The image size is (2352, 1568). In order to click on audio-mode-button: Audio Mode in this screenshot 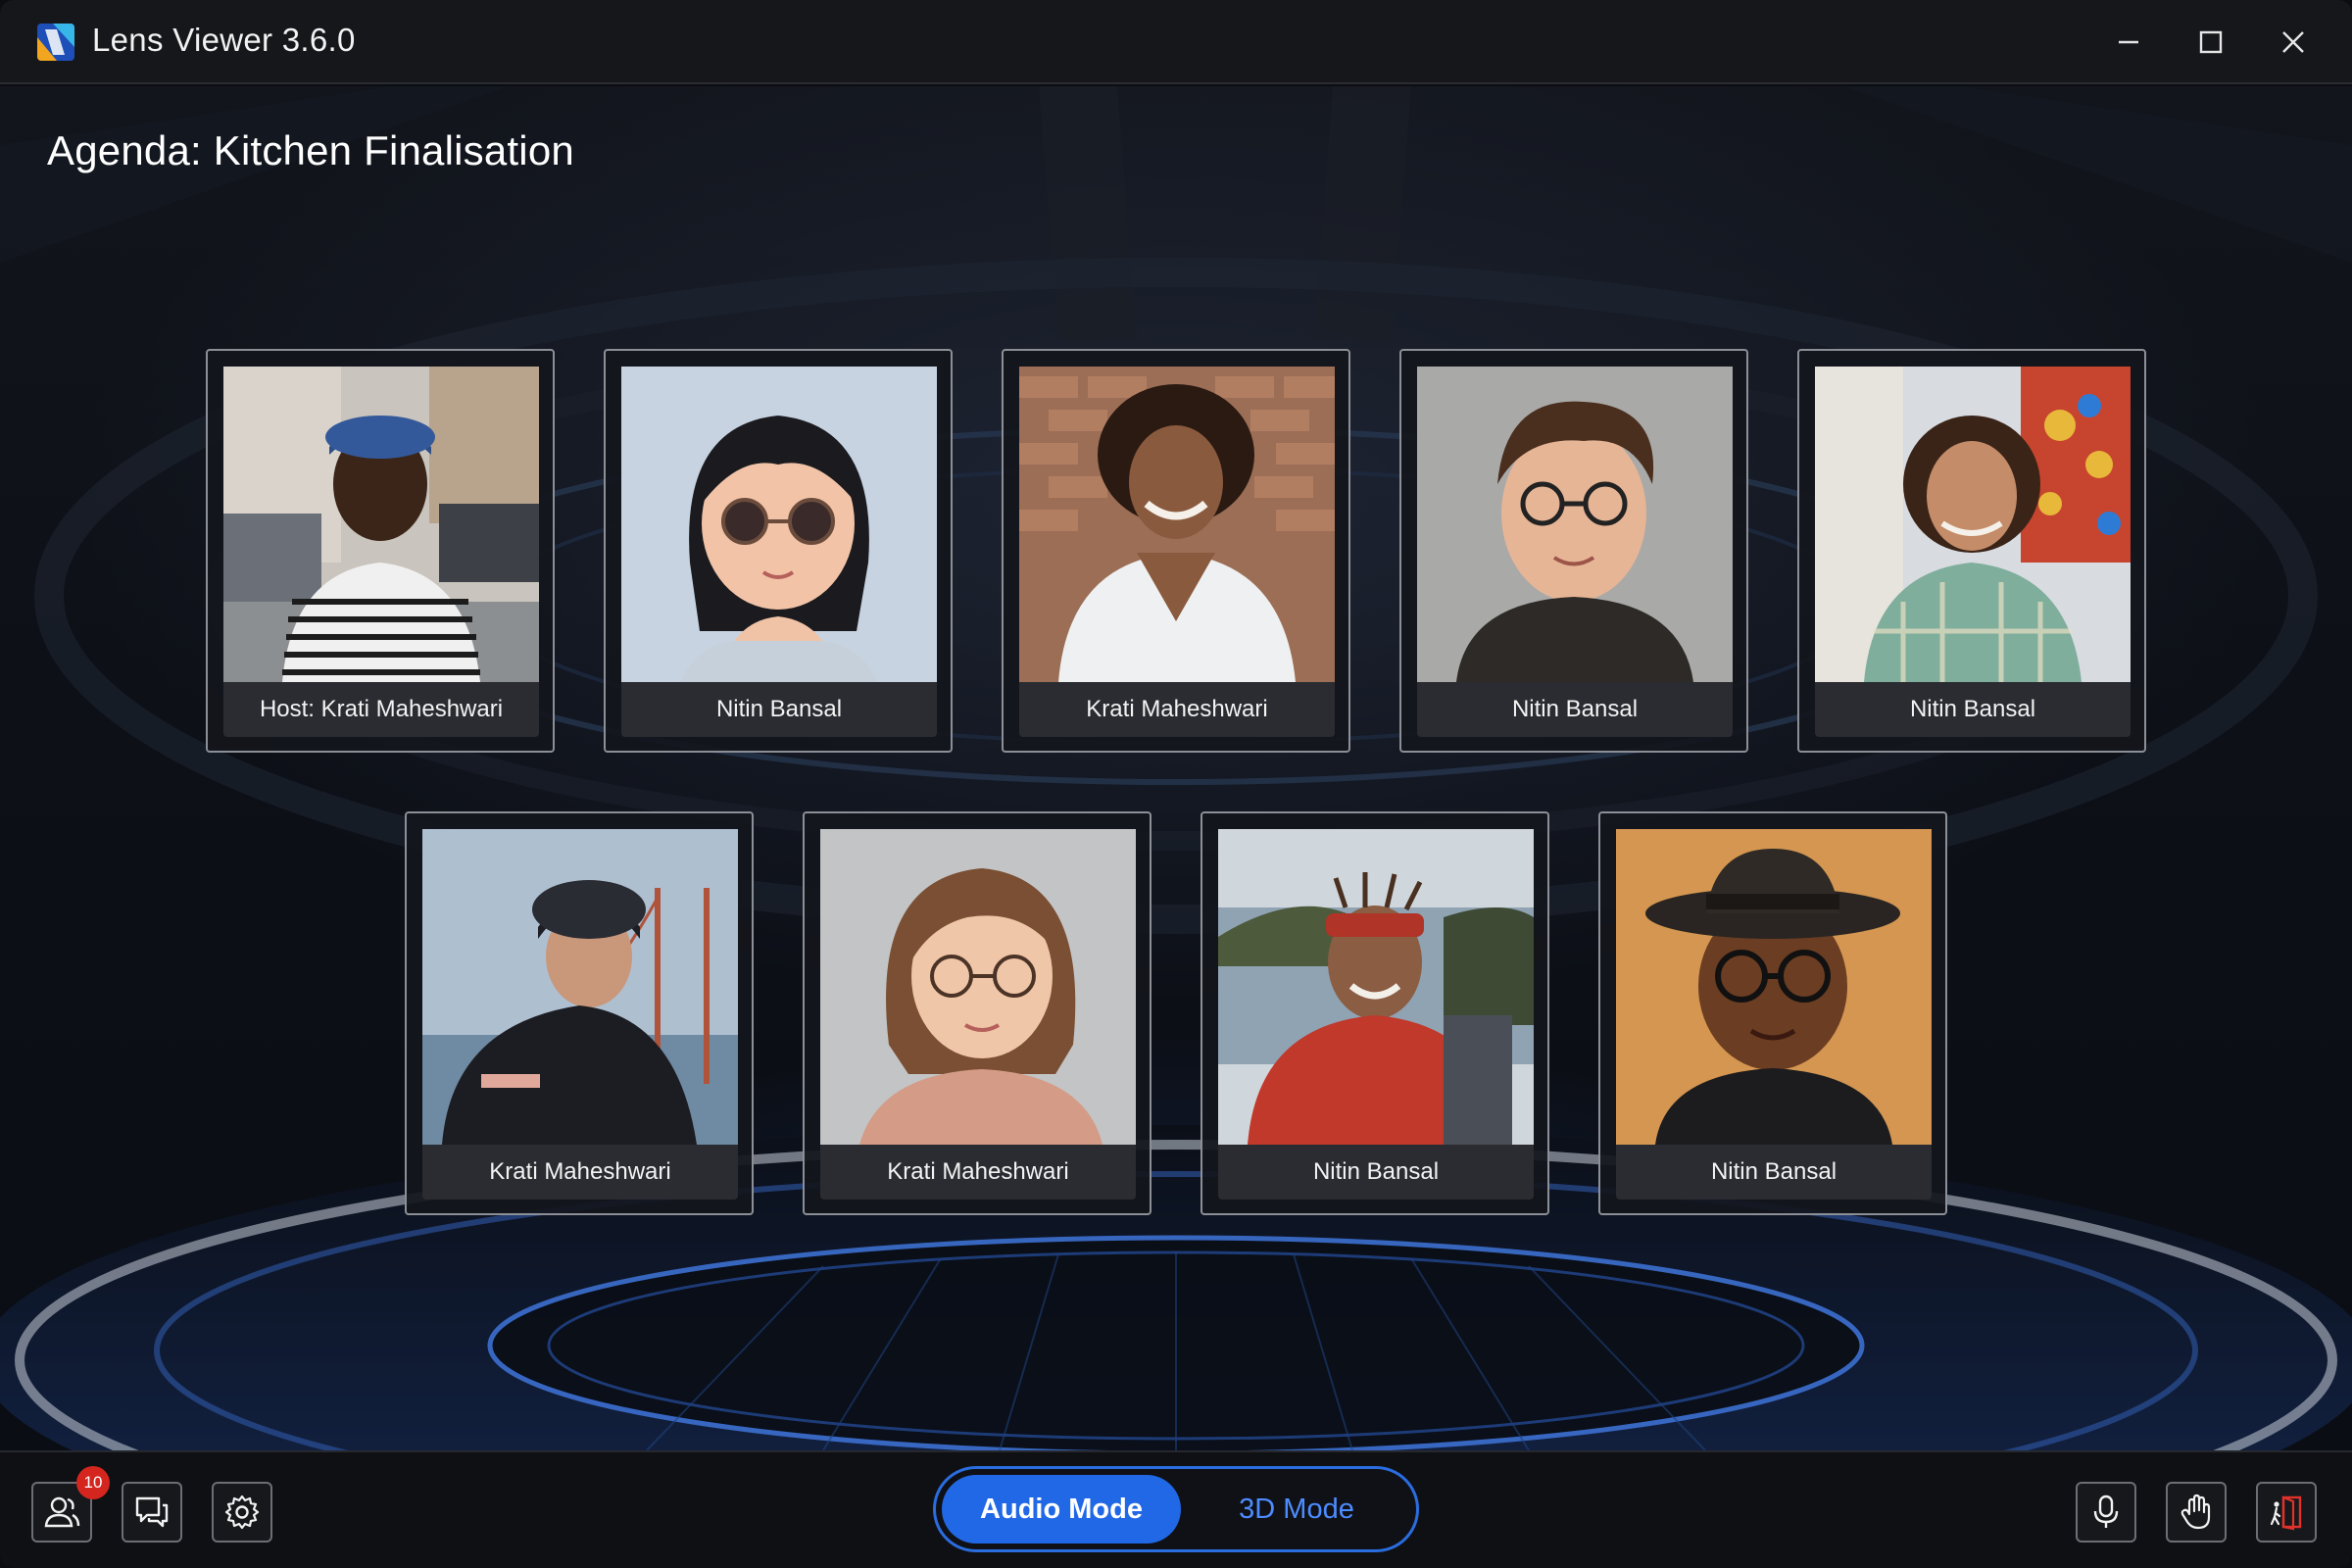, I will do `click(1061, 1509)`.